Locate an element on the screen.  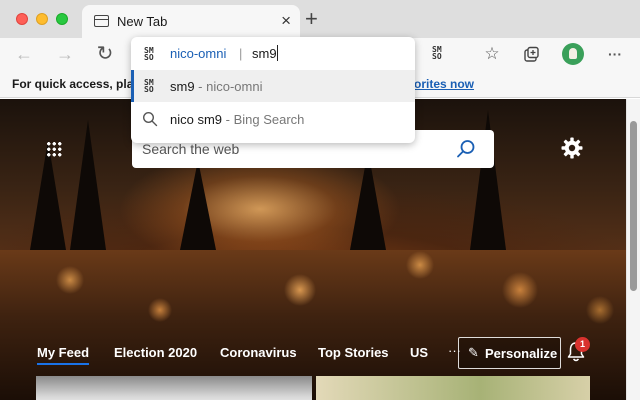
suggestion-main-text: sm9 is located at coordinates (182, 86).